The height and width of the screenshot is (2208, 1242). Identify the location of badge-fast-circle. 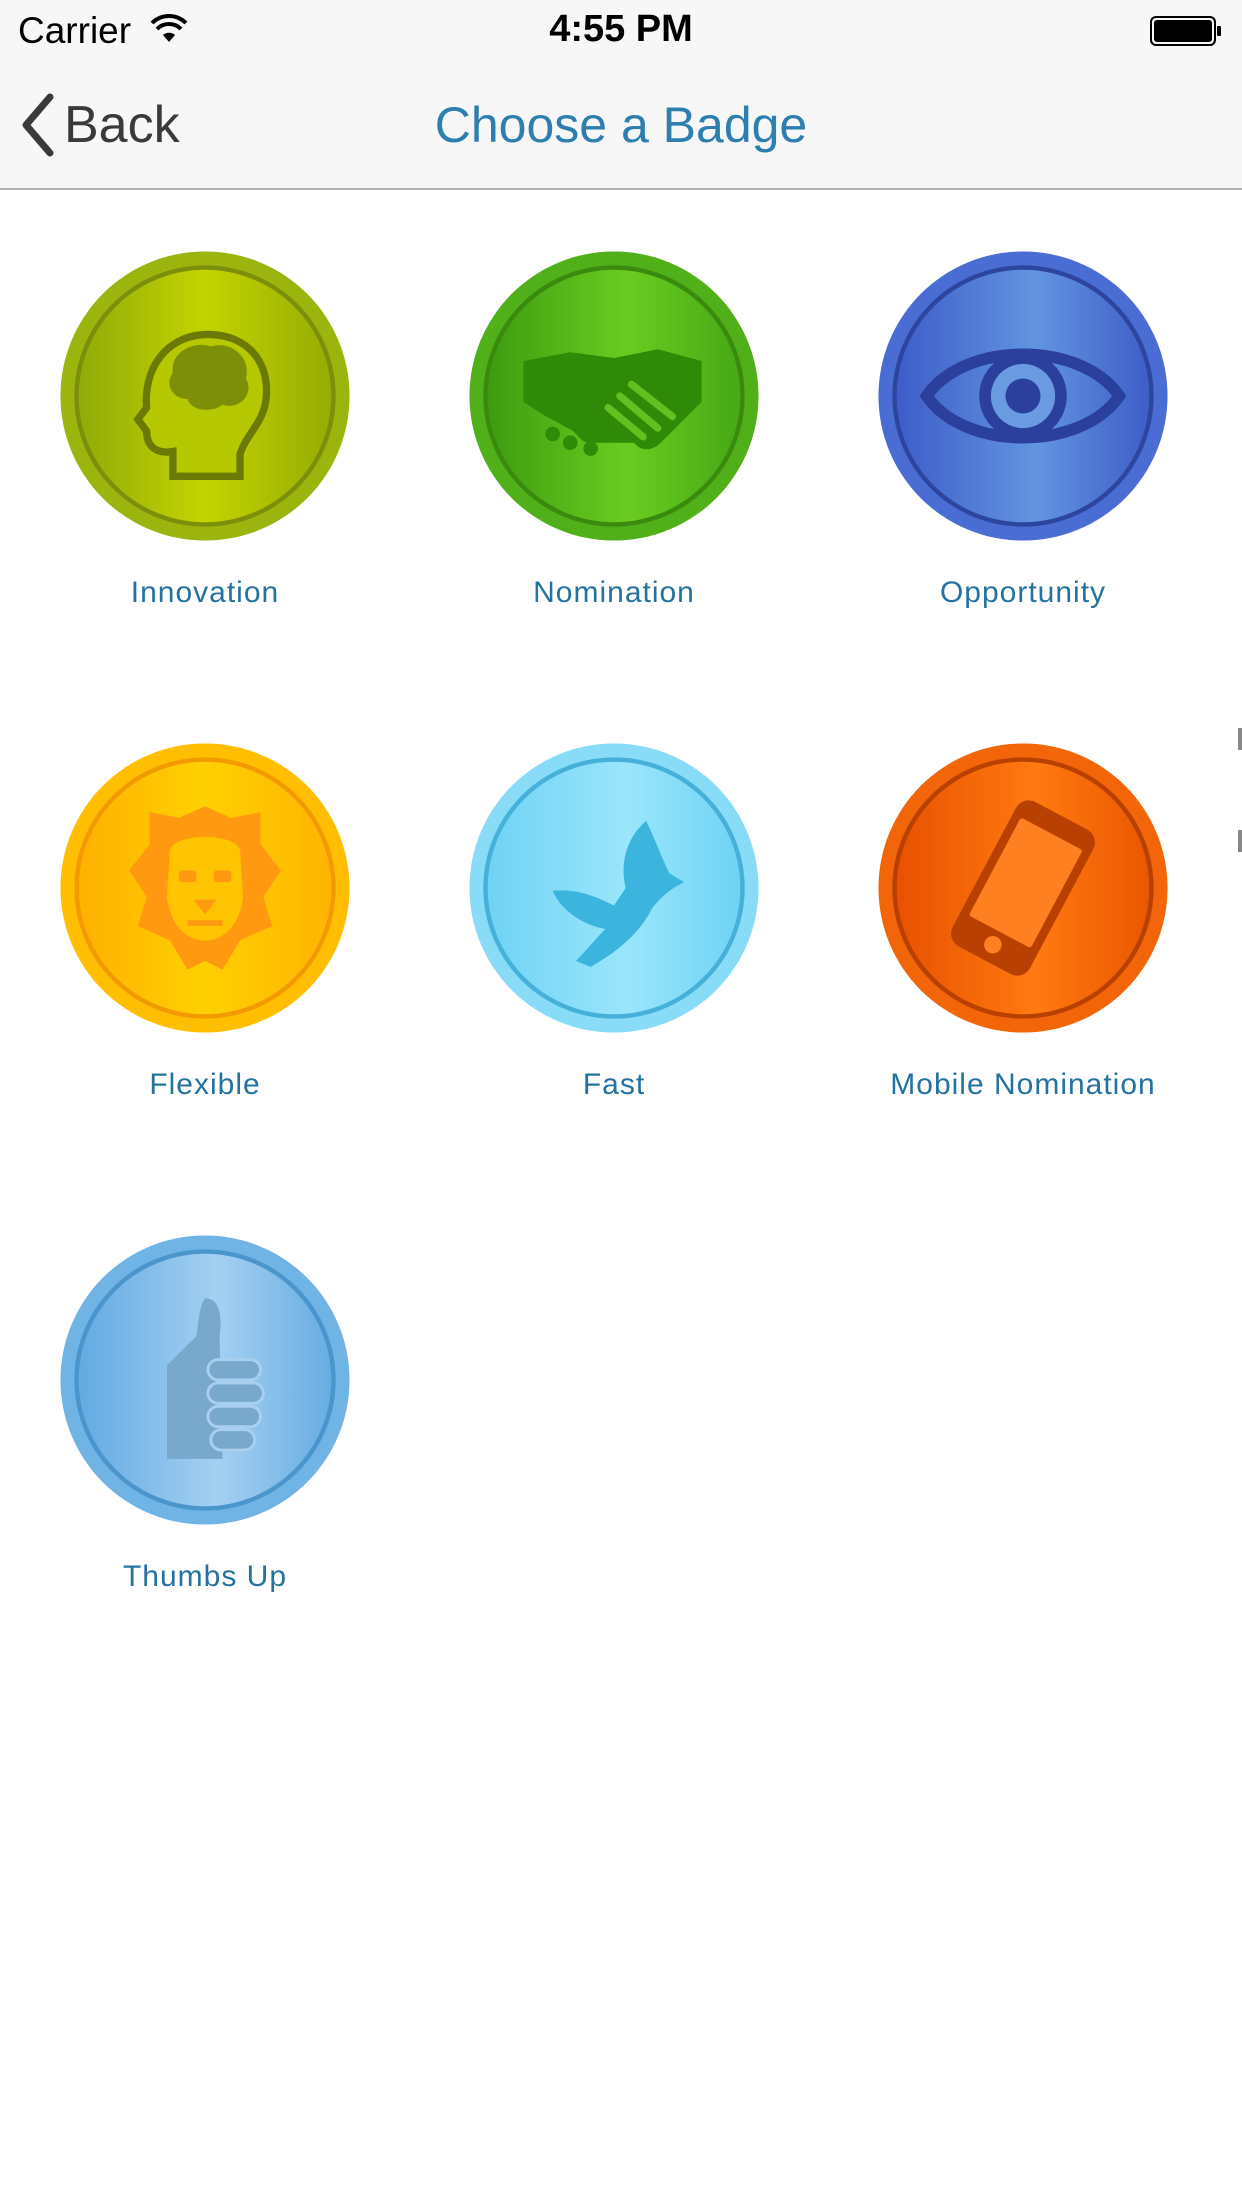
(614, 888).